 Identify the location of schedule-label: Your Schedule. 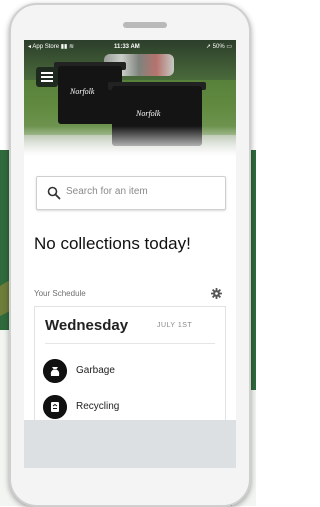
(60, 293).